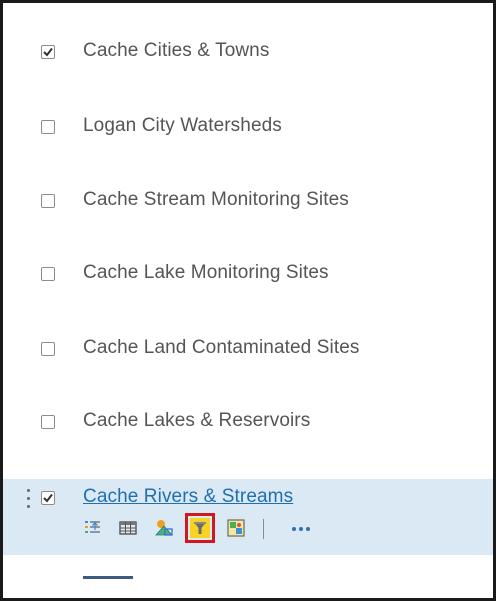  I want to click on perform-analysis-icon, so click(236, 528).